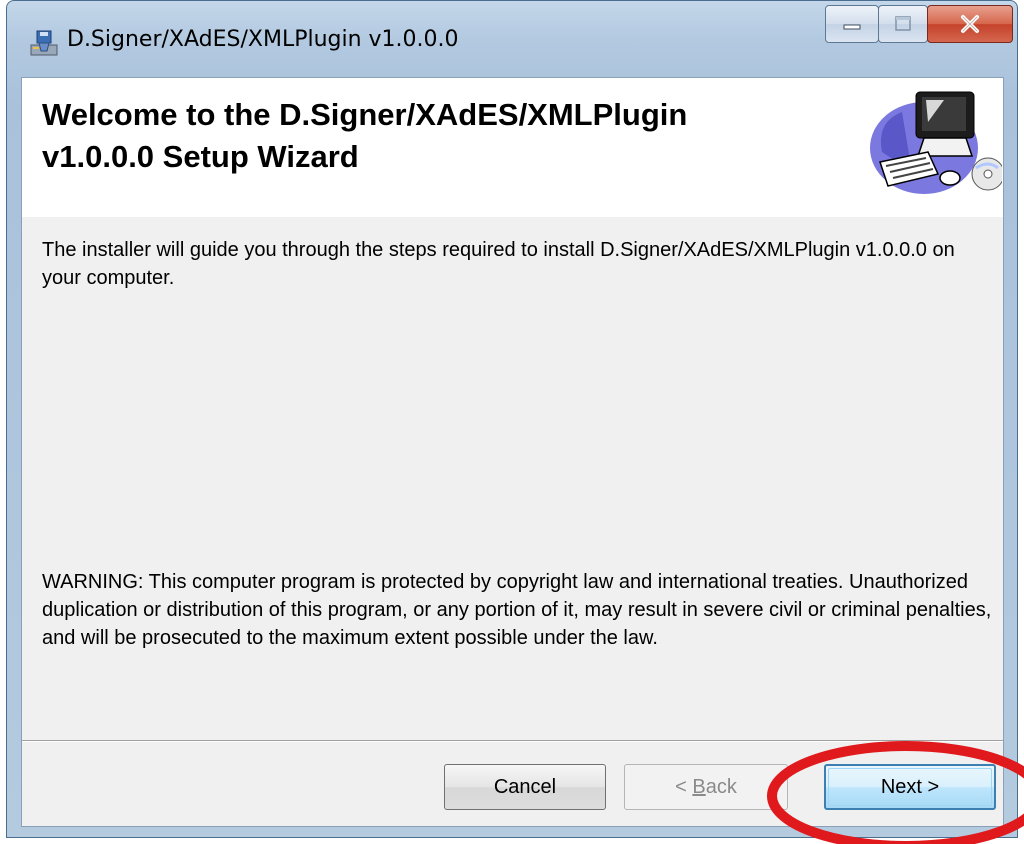  What do you see at coordinates (852, 27) in the screenshot?
I see `minimize-icon` at bounding box center [852, 27].